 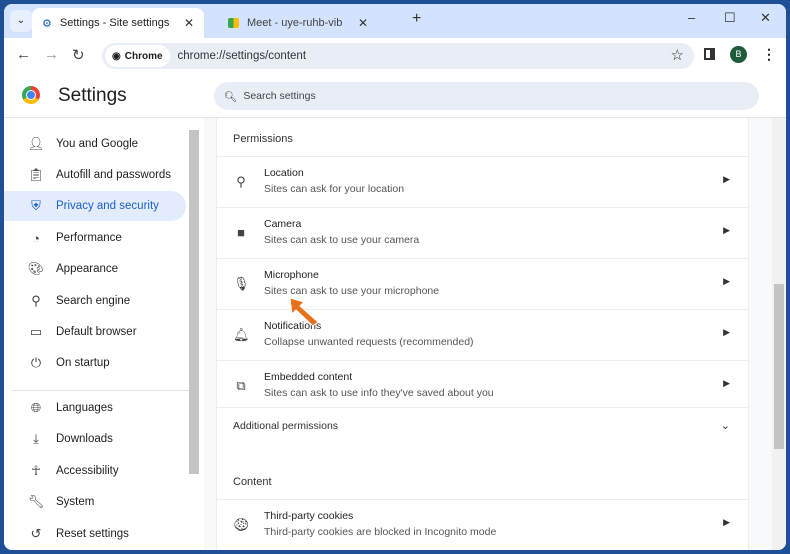 I want to click on row-title: Location, so click(x=284, y=173).